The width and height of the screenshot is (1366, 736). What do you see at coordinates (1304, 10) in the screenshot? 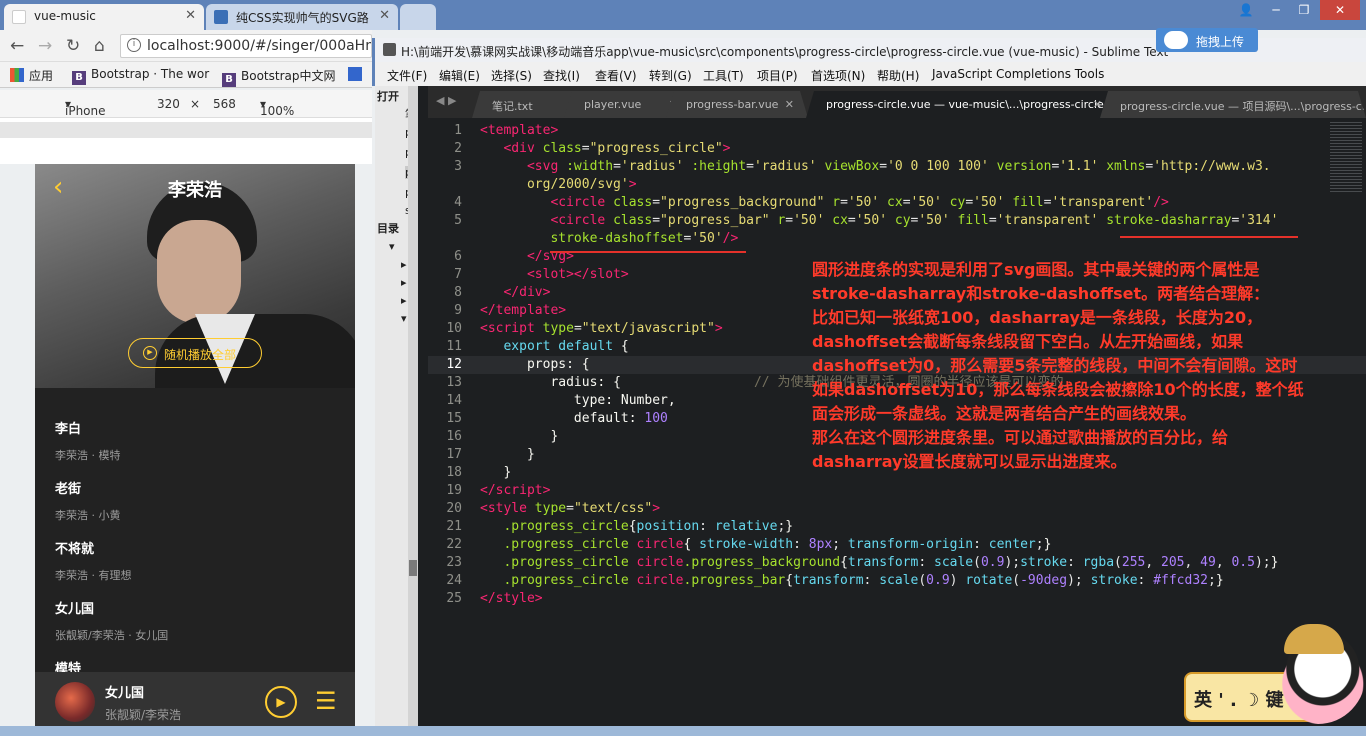
I see `maximize-icon: ❐` at bounding box center [1304, 10].